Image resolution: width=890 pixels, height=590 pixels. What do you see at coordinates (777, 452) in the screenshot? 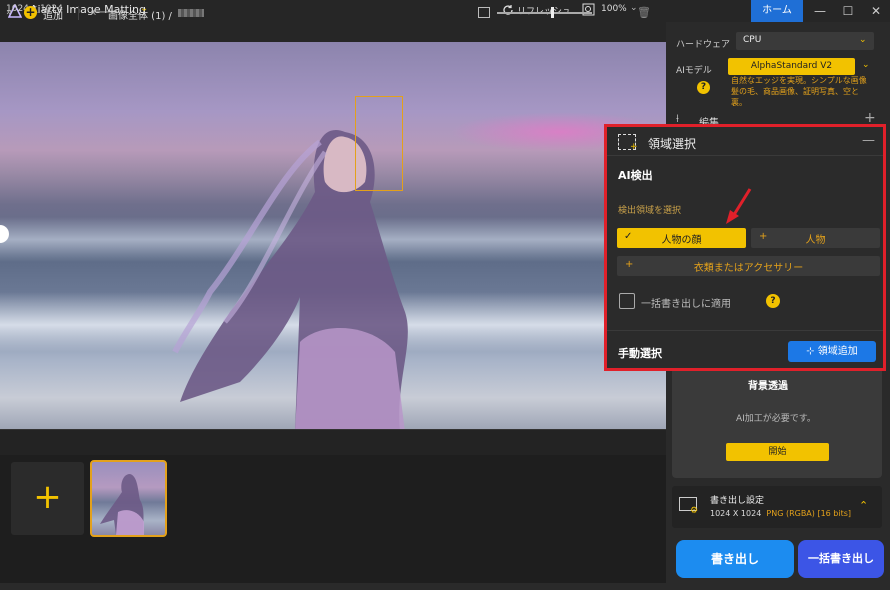
I see `start-button: 開始` at bounding box center [777, 452].